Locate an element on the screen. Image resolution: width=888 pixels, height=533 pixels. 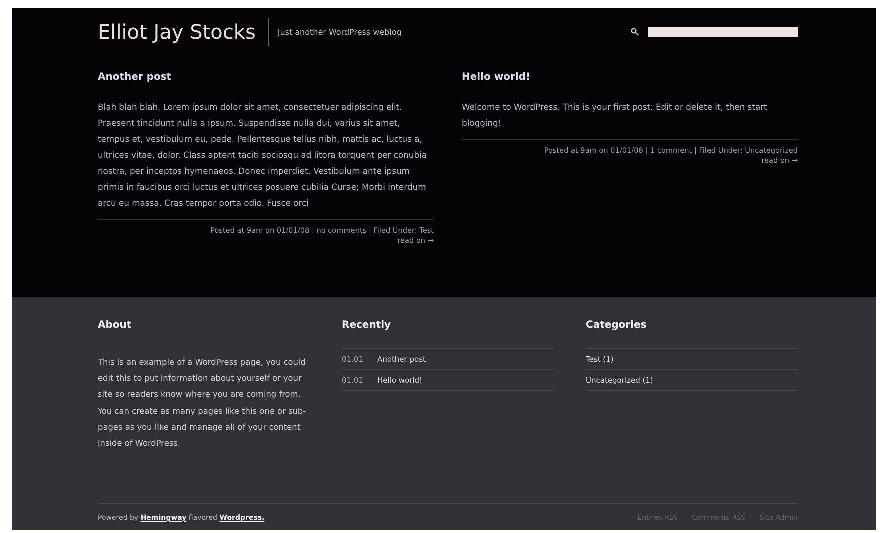
post-body: Welcome to WordPress. This is your first post. Edit or delete it, then start blogging! is located at coordinates (615, 115).